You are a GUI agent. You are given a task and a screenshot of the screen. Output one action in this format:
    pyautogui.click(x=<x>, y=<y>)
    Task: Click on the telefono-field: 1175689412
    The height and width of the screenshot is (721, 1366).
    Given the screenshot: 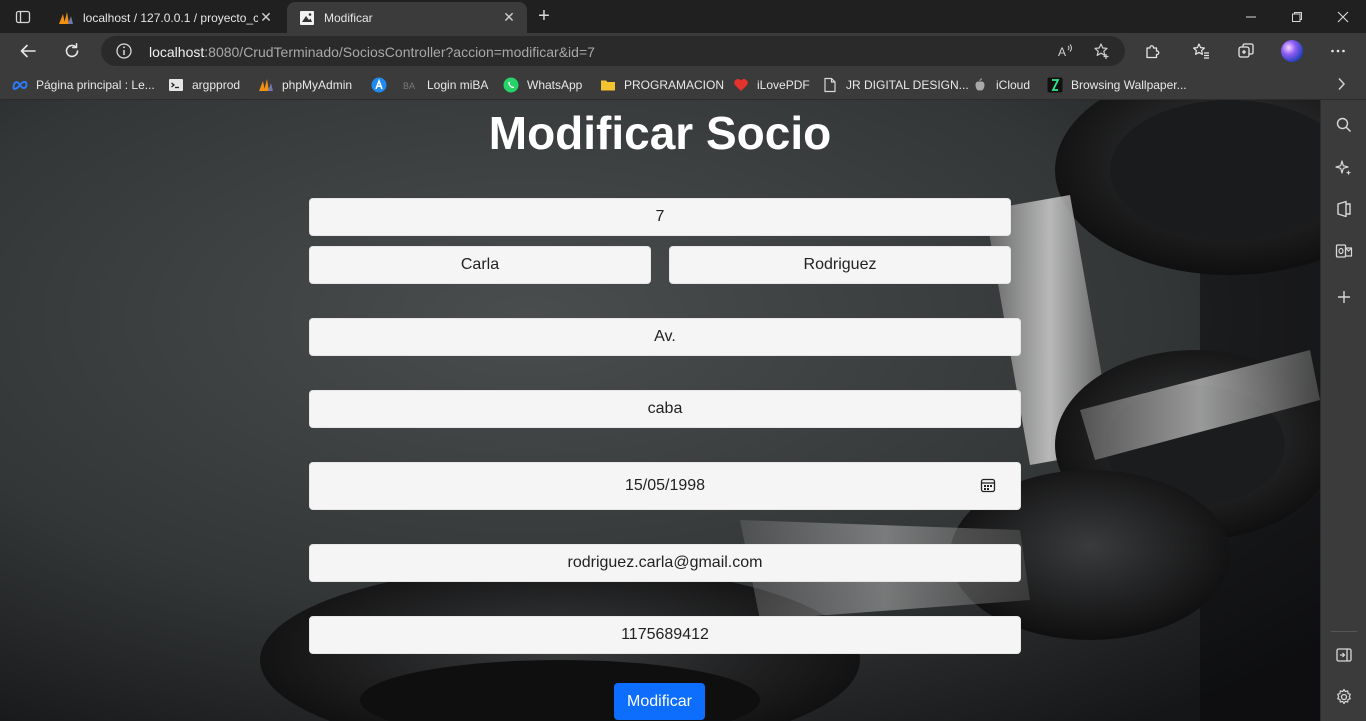 What is the action you would take?
    pyautogui.click(x=665, y=635)
    